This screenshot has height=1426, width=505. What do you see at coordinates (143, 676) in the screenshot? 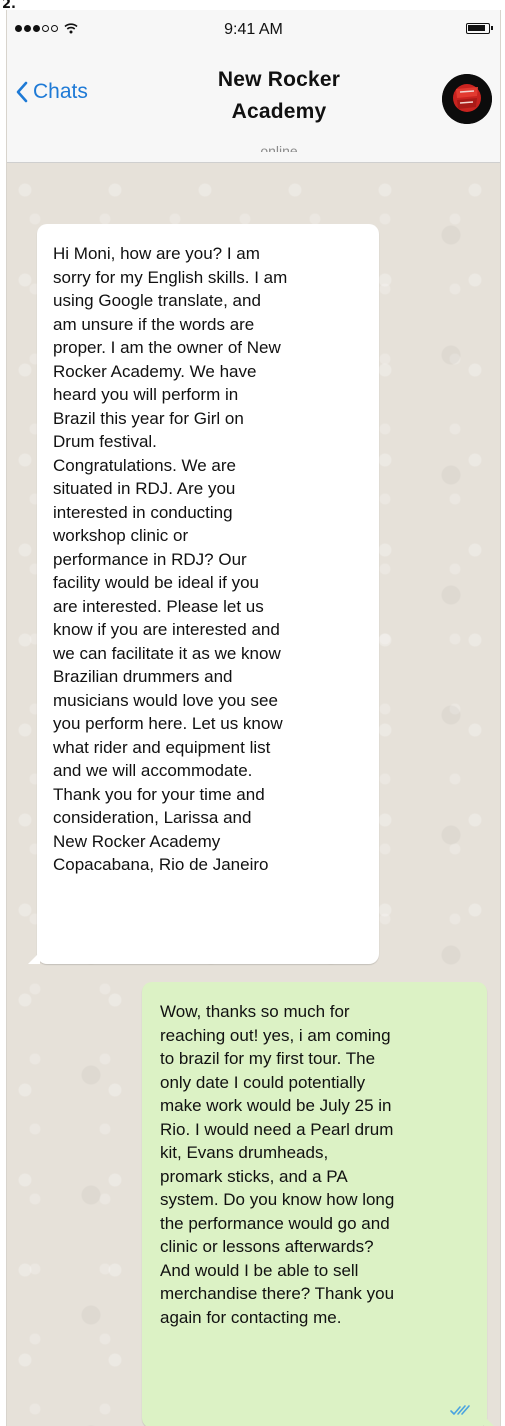
I see `message-line: Brazilian drummers and` at bounding box center [143, 676].